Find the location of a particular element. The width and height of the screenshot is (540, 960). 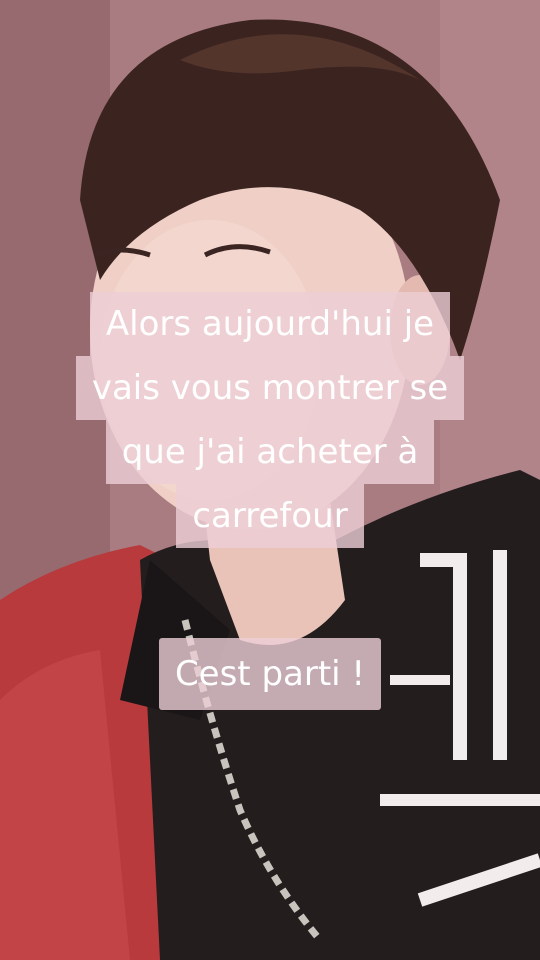

caption-start-text: Cest parti ! is located at coordinates (270, 674).